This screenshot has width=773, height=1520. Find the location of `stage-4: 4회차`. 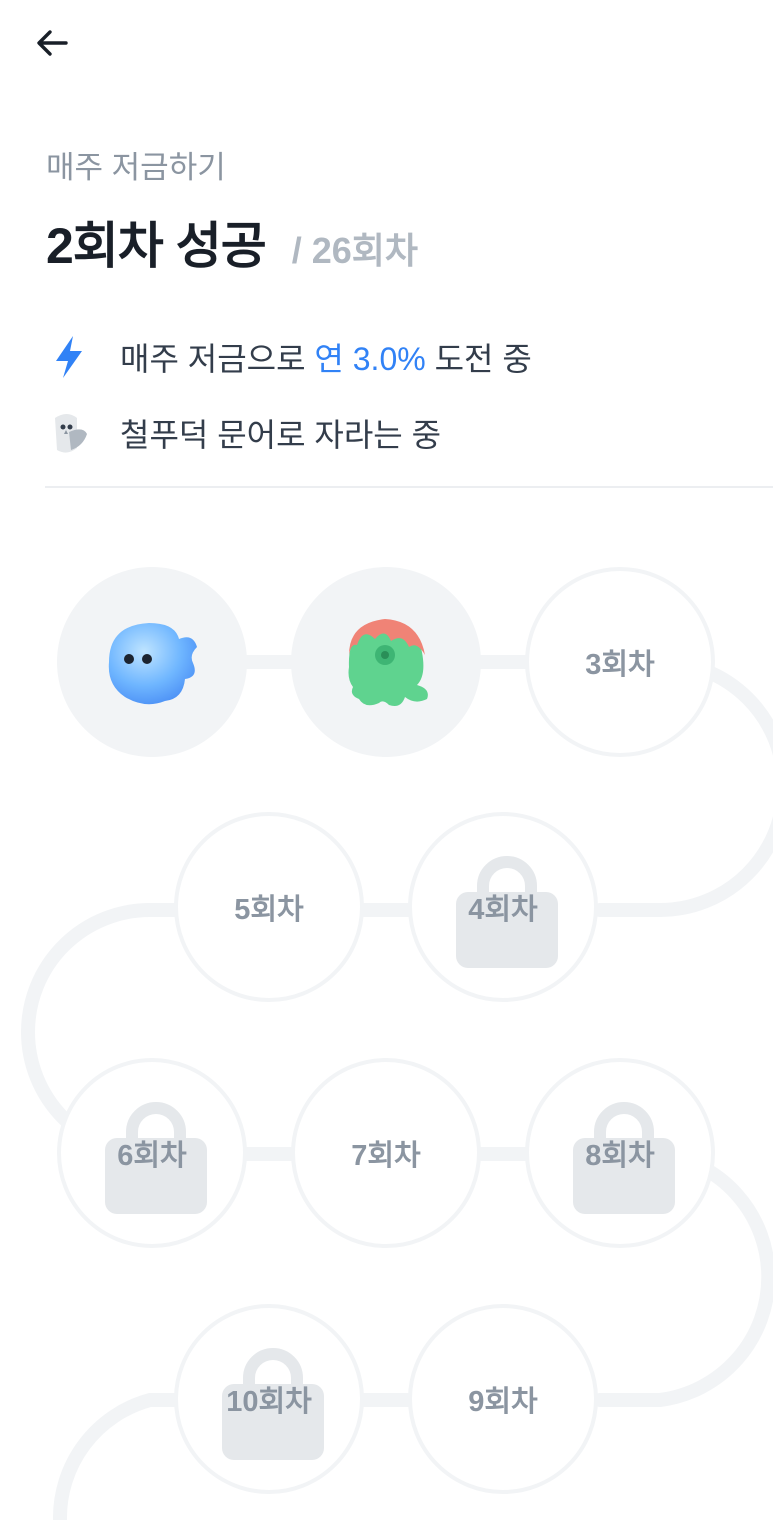

stage-4: 4회차 is located at coordinates (503, 907).